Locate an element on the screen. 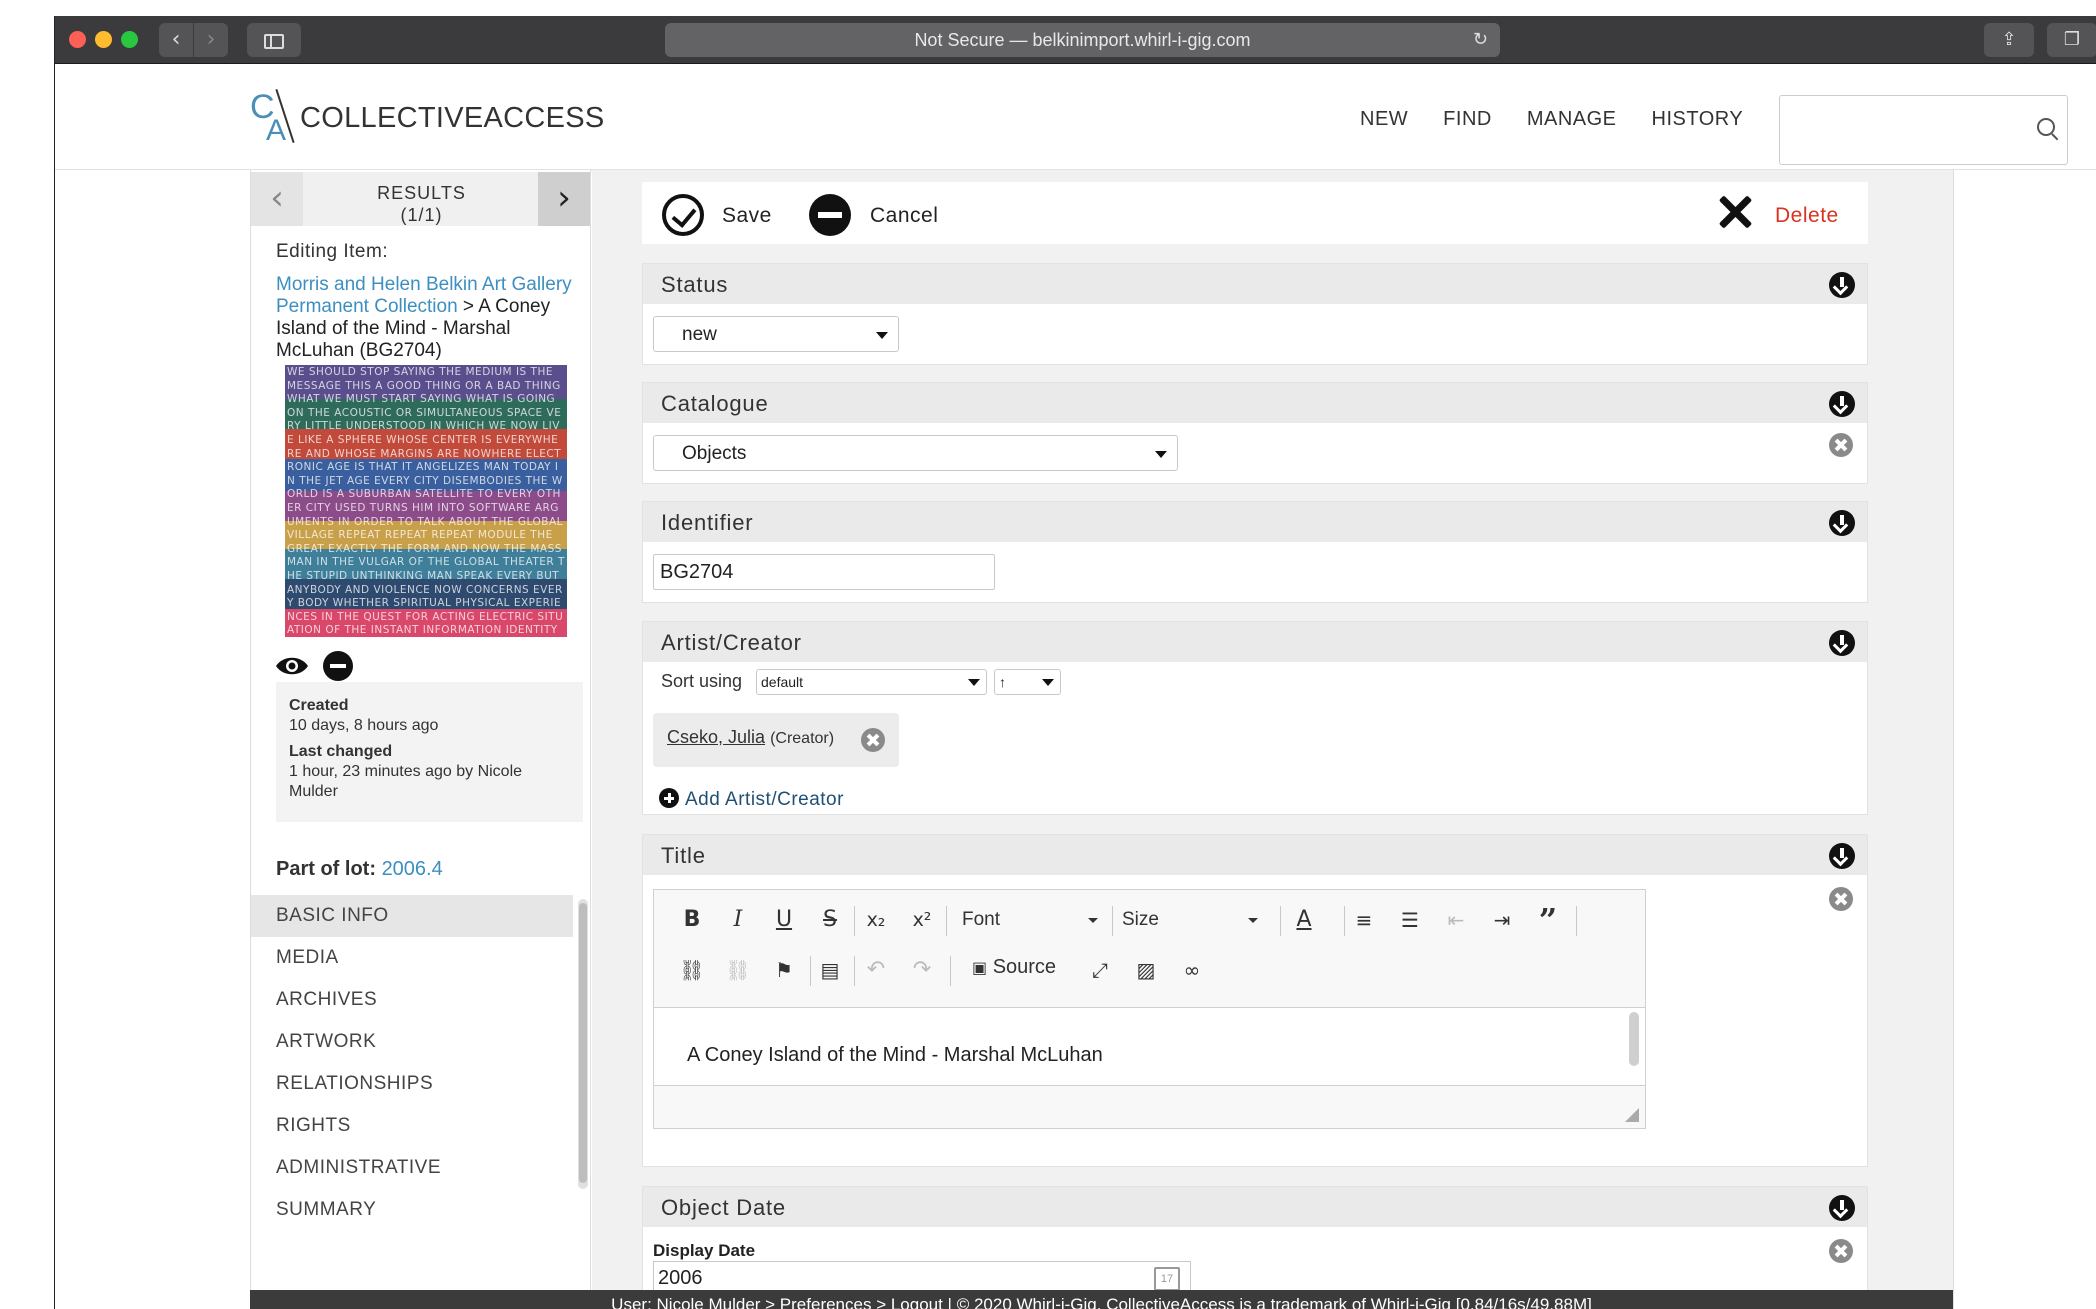 The width and height of the screenshot is (2096, 1309). eye-icon is located at coordinates (292, 666).